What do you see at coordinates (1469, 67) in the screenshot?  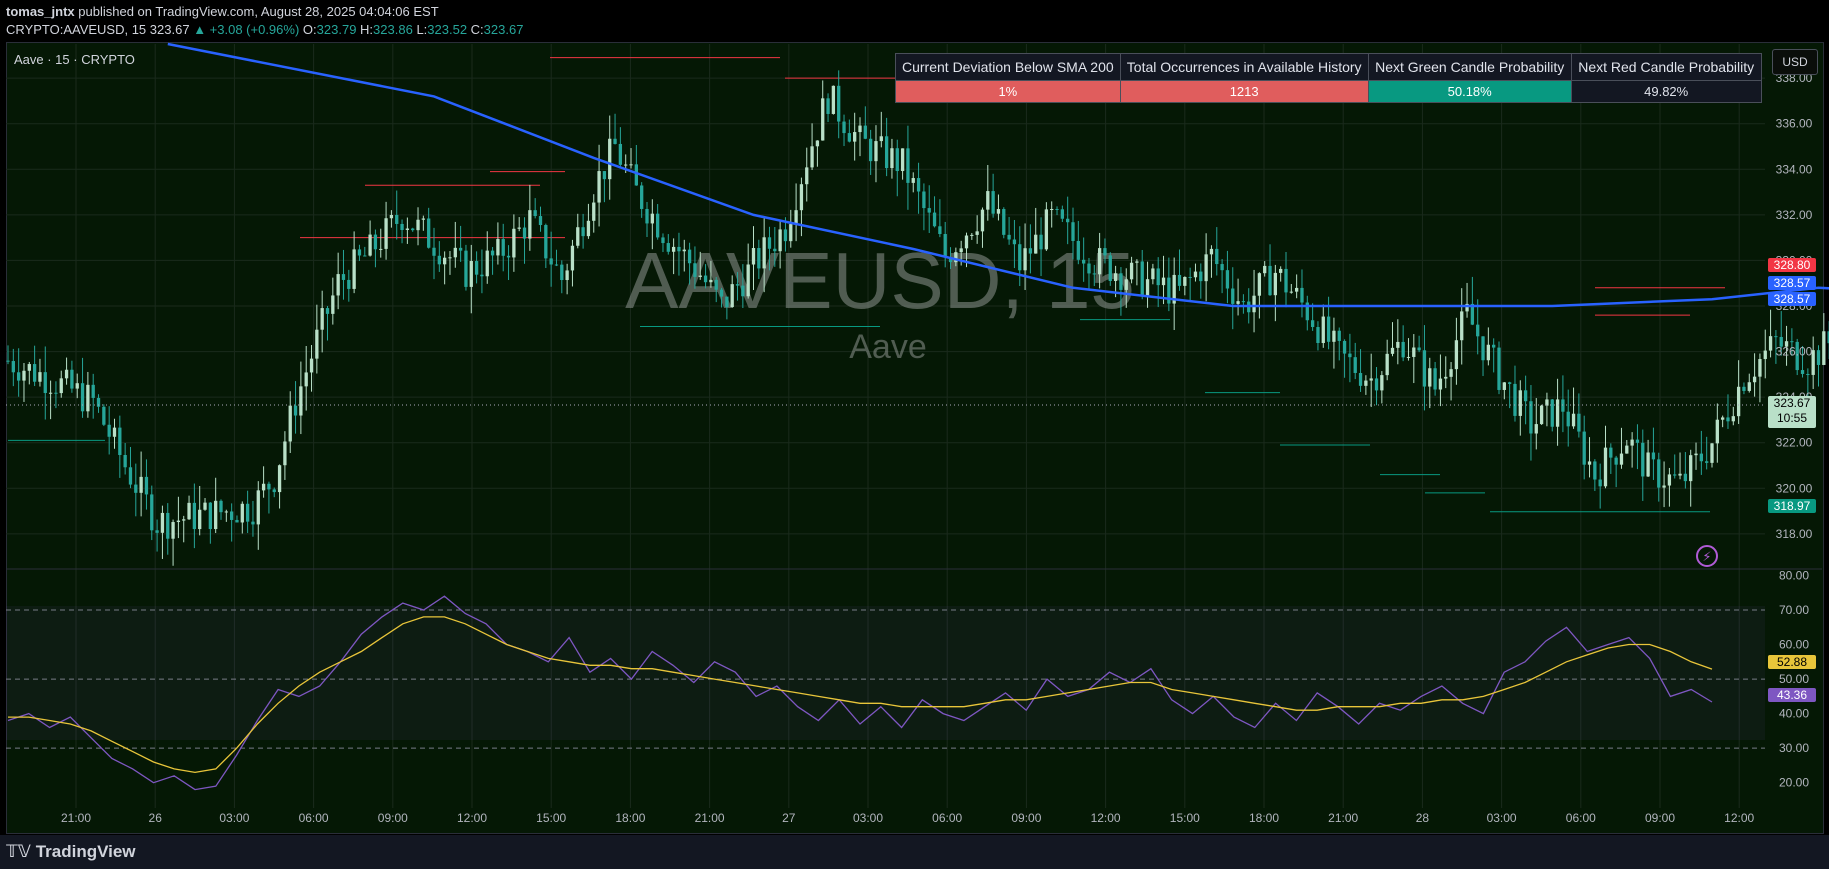 I see `stats-header-green-prob: Next Green Candle Probability` at bounding box center [1469, 67].